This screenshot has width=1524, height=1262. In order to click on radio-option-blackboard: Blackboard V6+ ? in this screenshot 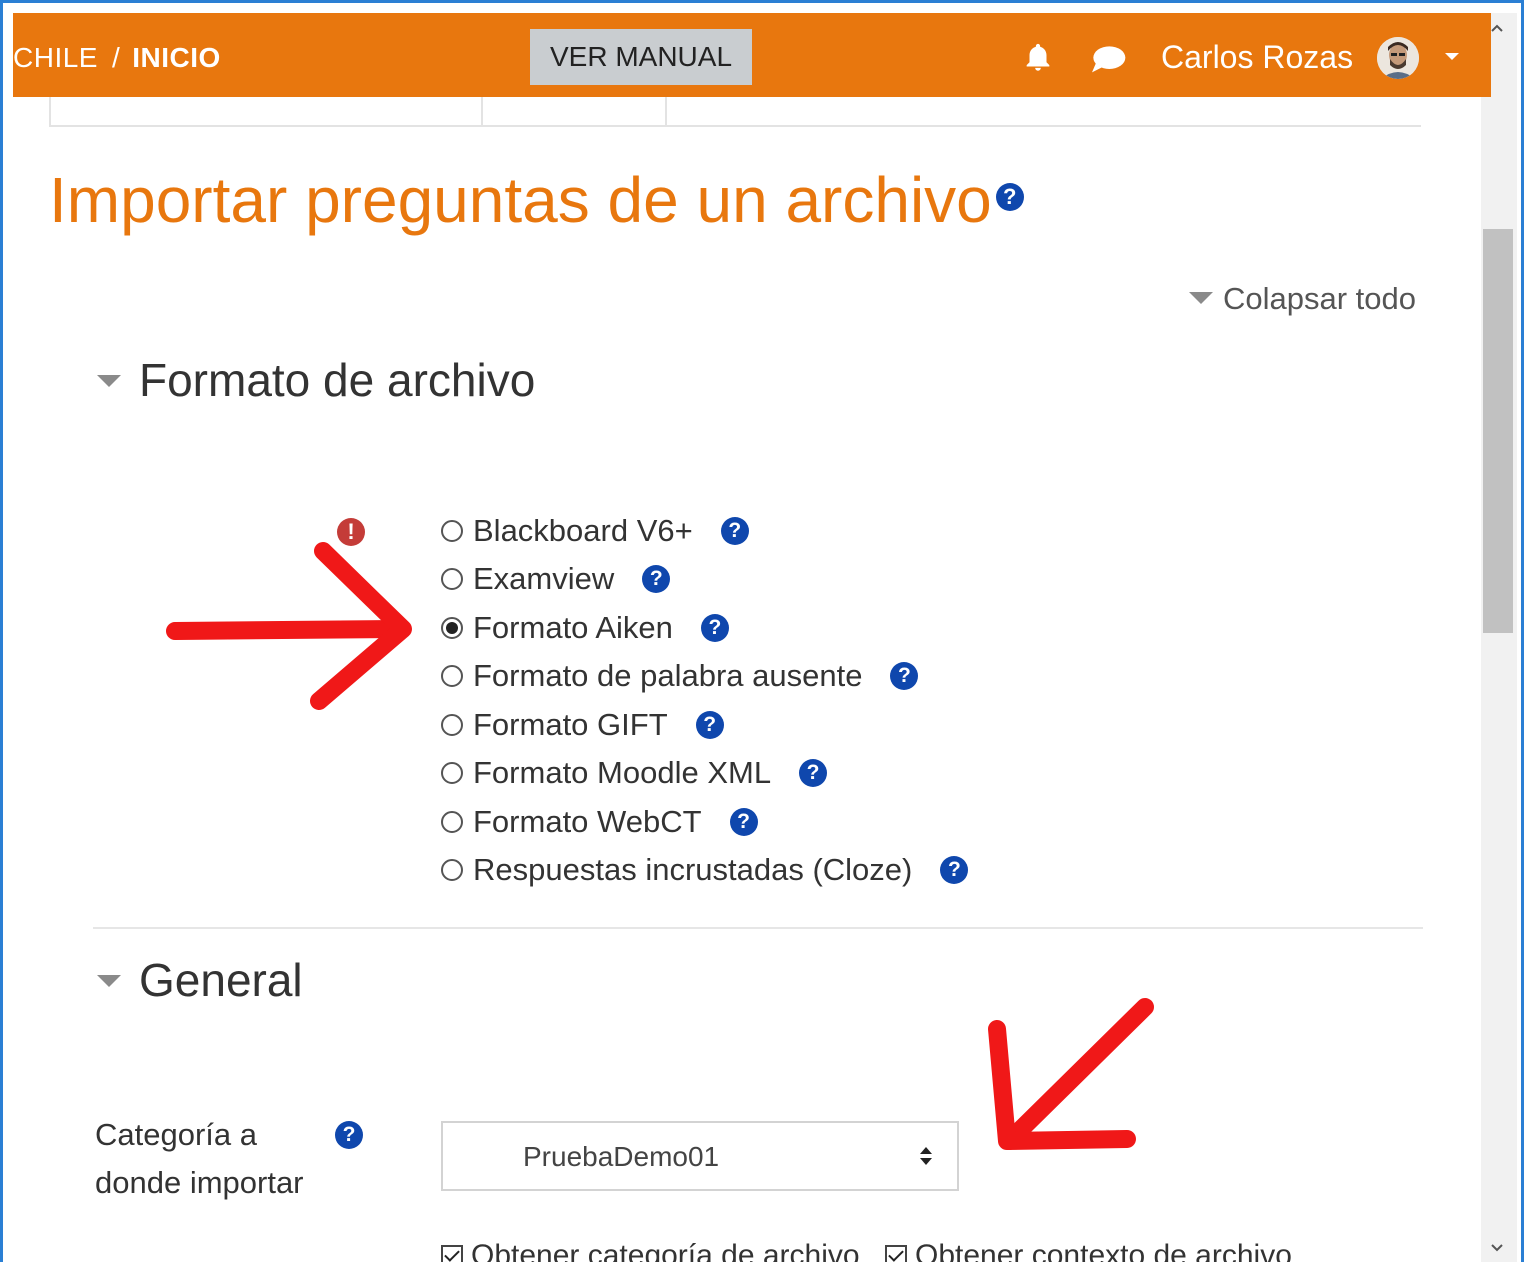, I will do `click(595, 531)`.